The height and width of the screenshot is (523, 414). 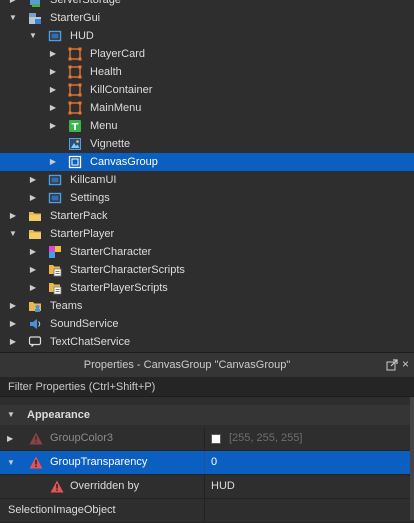 What do you see at coordinates (116, 108) in the screenshot?
I see `tree-item-label: MainMenu` at bounding box center [116, 108].